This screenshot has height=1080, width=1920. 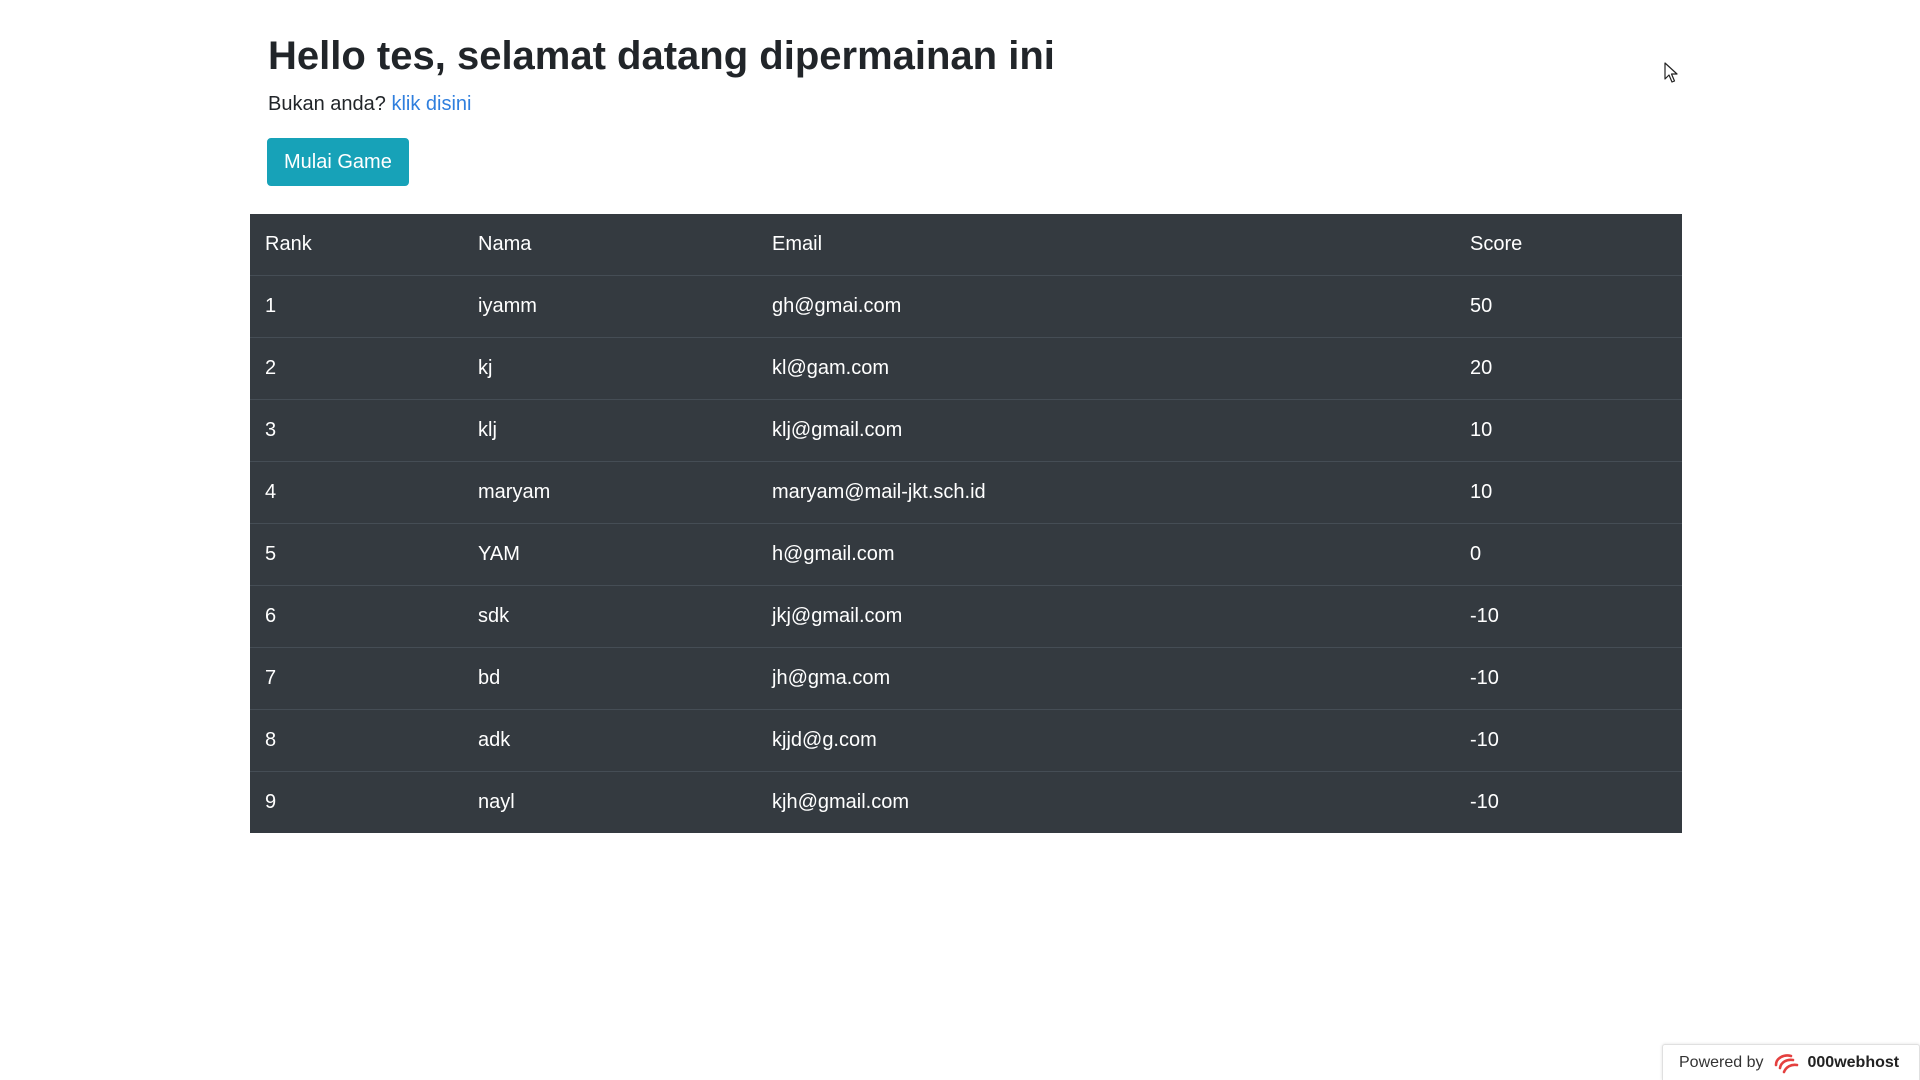 What do you see at coordinates (610, 616) in the screenshot?
I see `name-cell: sdk` at bounding box center [610, 616].